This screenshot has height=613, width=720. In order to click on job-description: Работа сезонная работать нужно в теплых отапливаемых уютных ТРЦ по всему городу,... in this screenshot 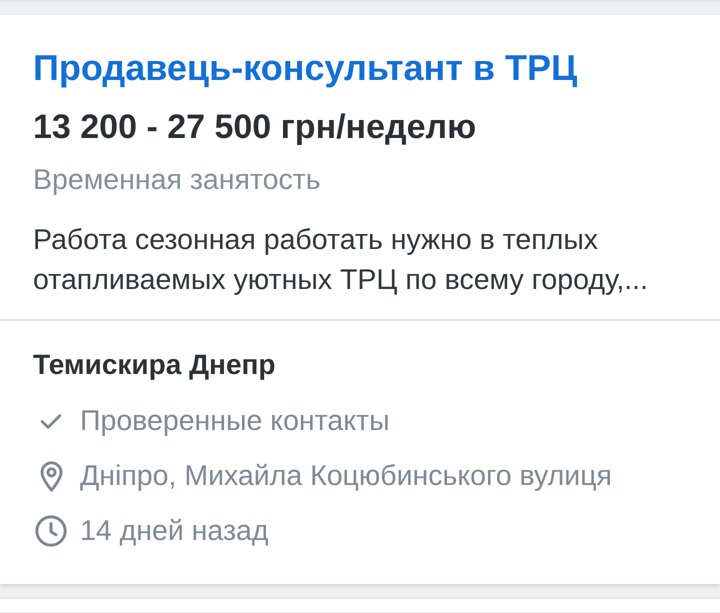, I will do `click(341, 260)`.